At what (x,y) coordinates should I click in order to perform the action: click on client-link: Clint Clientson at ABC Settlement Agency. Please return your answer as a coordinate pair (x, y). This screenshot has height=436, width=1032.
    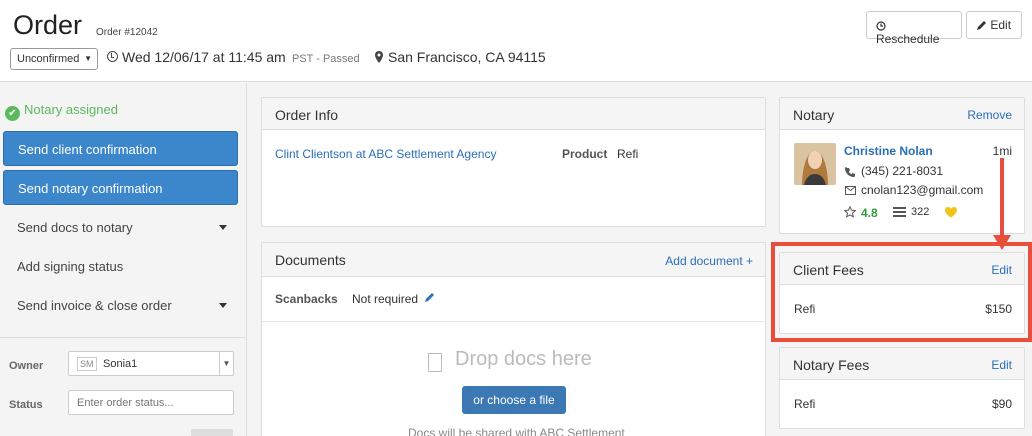
    Looking at the image, I should click on (385, 154).